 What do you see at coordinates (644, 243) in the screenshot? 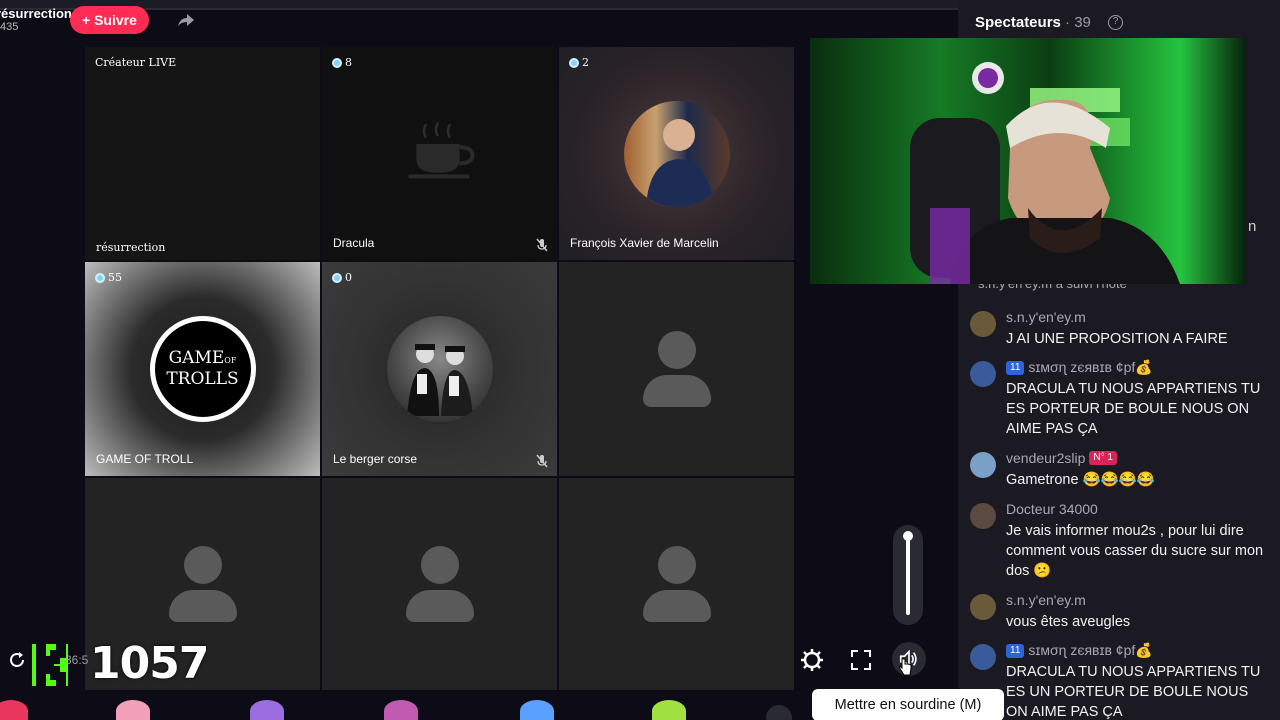
I see `guest-name: François Xavier de Marcelin` at bounding box center [644, 243].